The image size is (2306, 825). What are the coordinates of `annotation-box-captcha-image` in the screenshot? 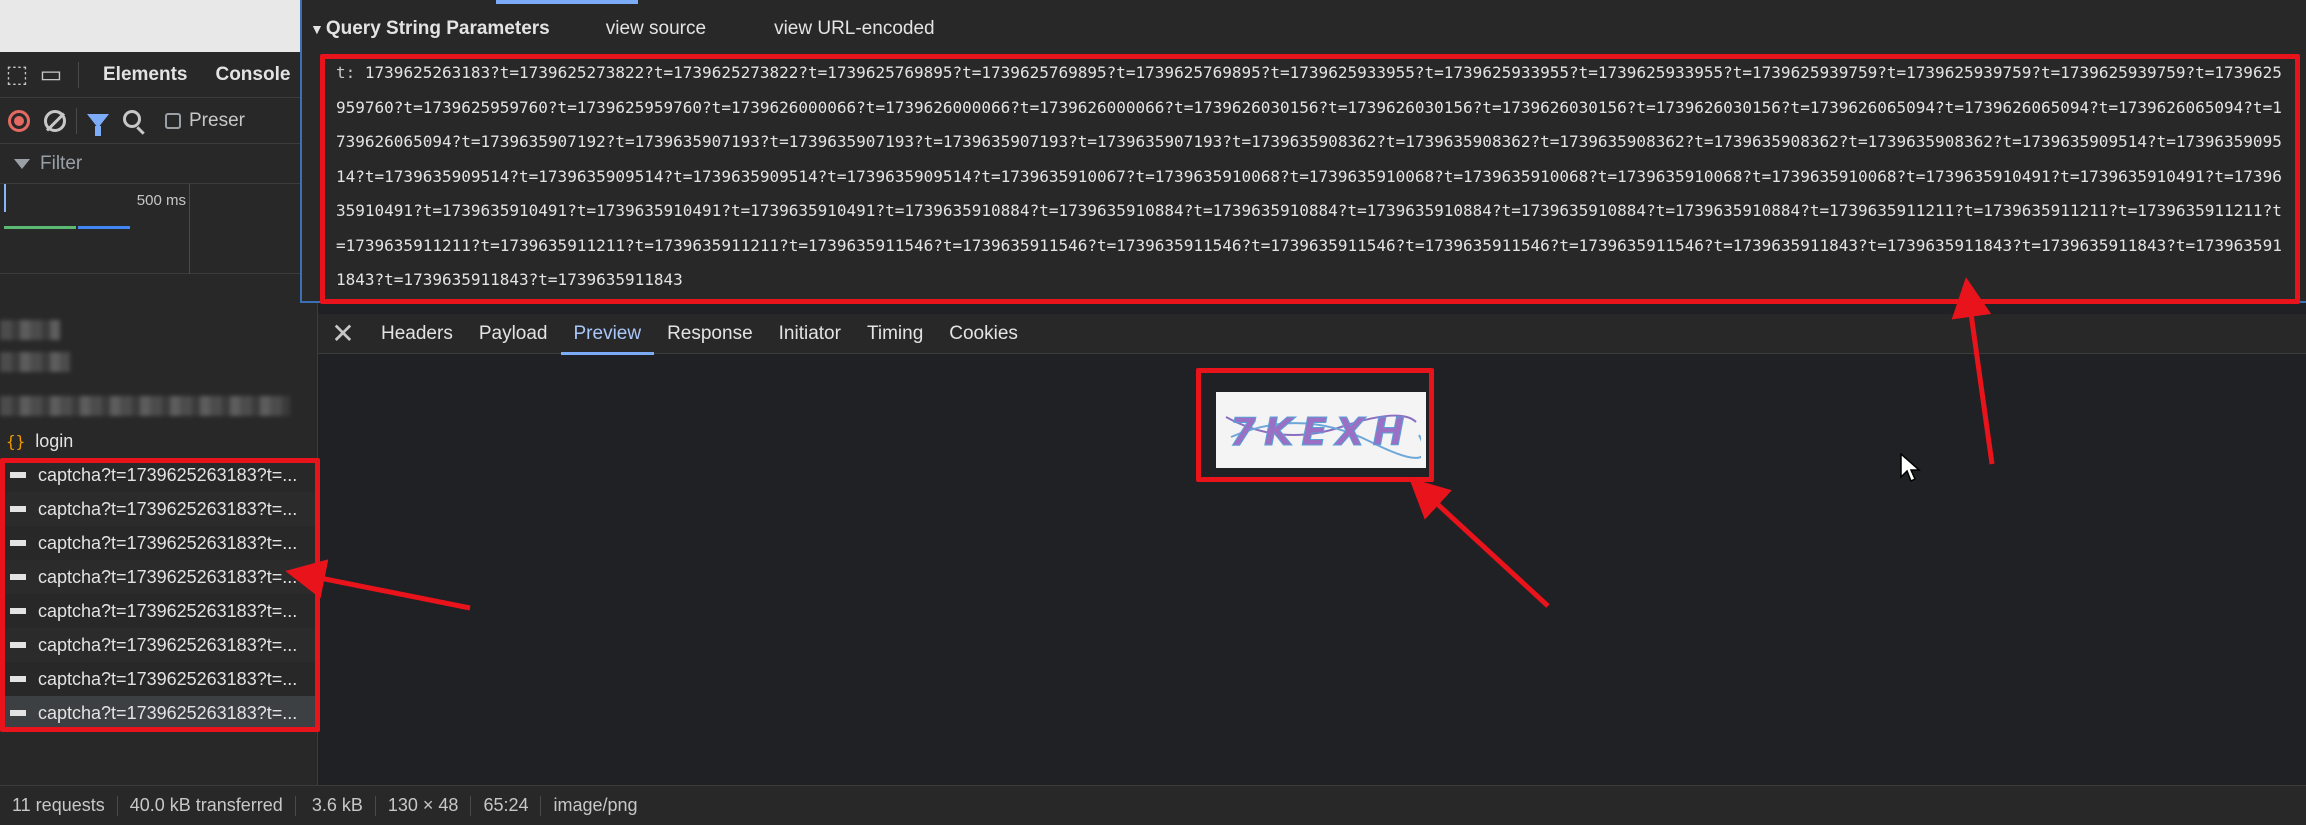 It's located at (1315, 425).